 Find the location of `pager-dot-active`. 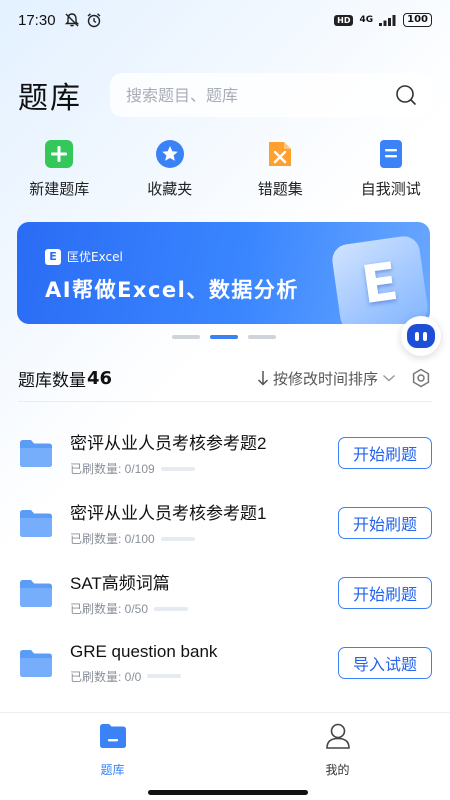

pager-dot-active is located at coordinates (224, 337).